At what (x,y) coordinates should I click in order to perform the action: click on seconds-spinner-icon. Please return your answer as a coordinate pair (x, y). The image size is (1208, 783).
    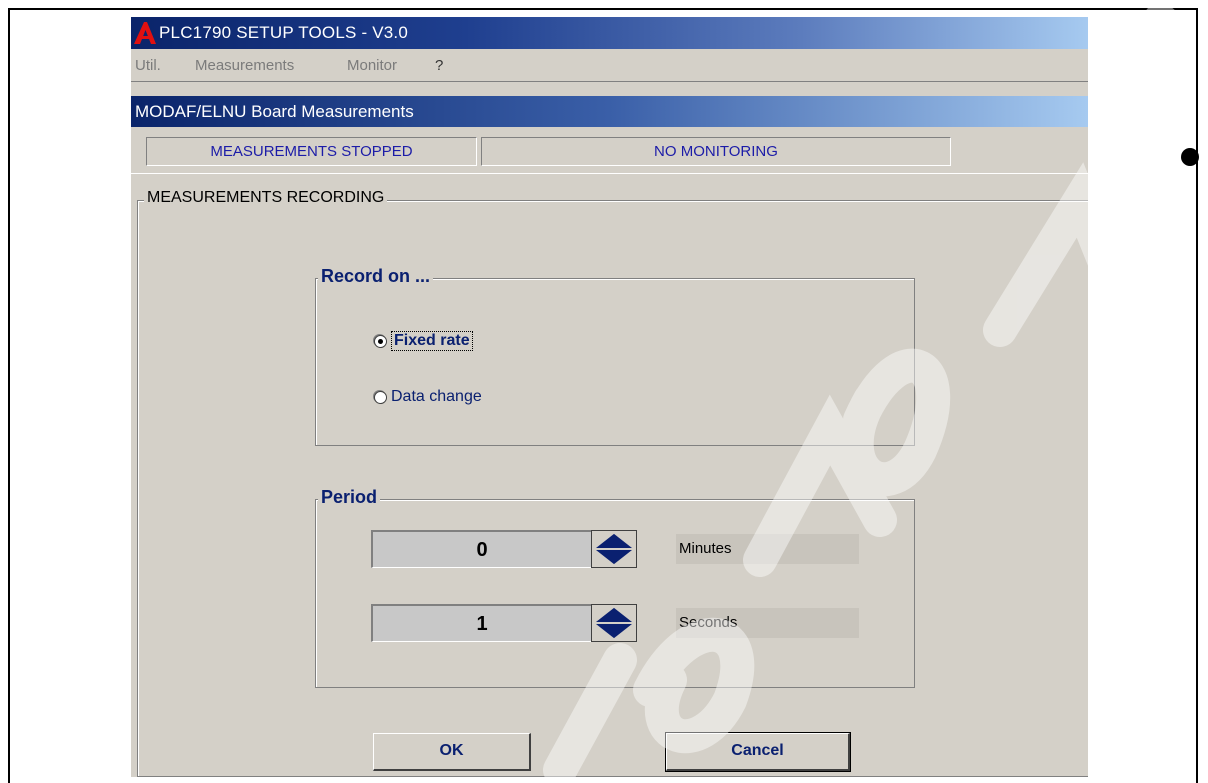
    Looking at the image, I should click on (614, 623).